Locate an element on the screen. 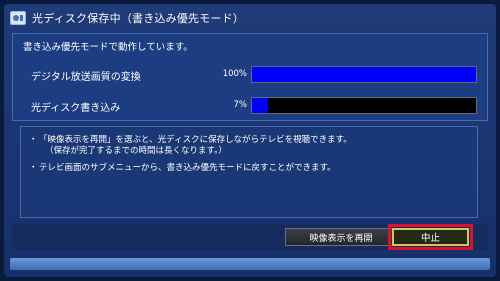  bottom-bar is located at coordinates (250, 264).